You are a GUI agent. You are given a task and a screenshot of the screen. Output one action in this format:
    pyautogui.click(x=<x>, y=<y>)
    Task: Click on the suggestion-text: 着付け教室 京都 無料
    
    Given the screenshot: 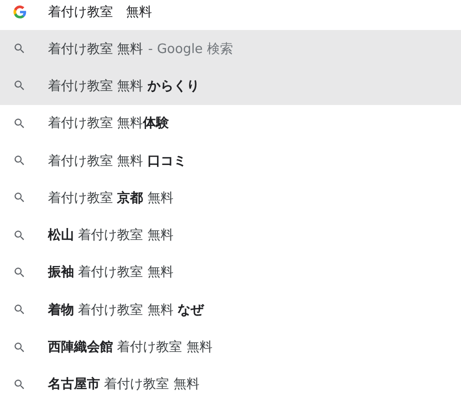 What is the action you would take?
    pyautogui.click(x=111, y=198)
    